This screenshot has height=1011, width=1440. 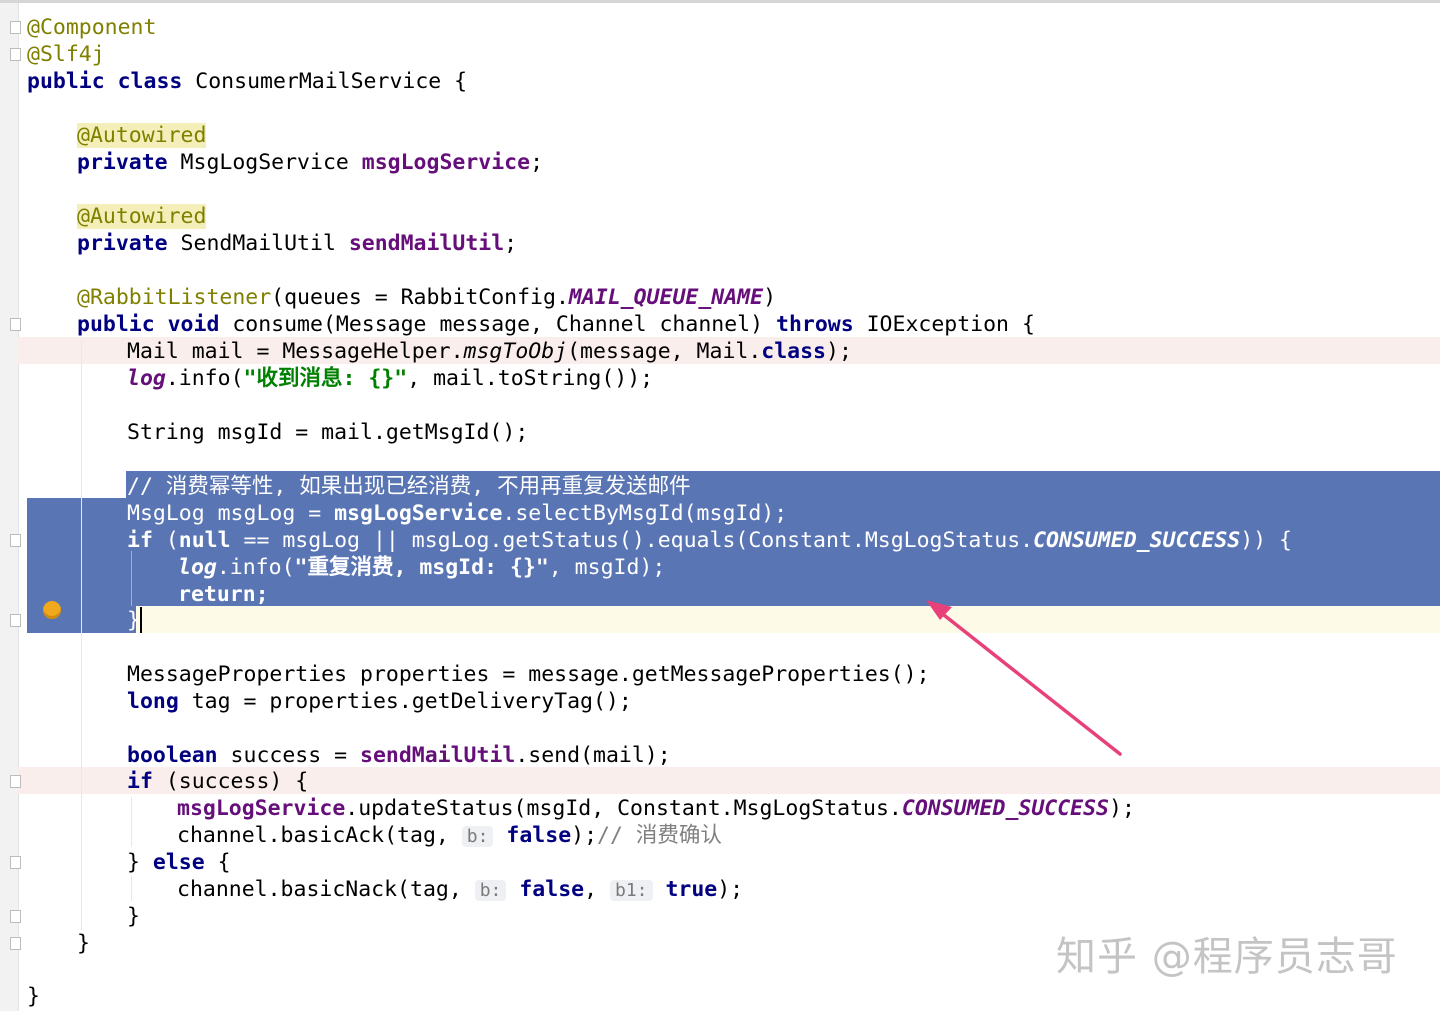 I want to click on annotation-arrow, so click(x=1024, y=678).